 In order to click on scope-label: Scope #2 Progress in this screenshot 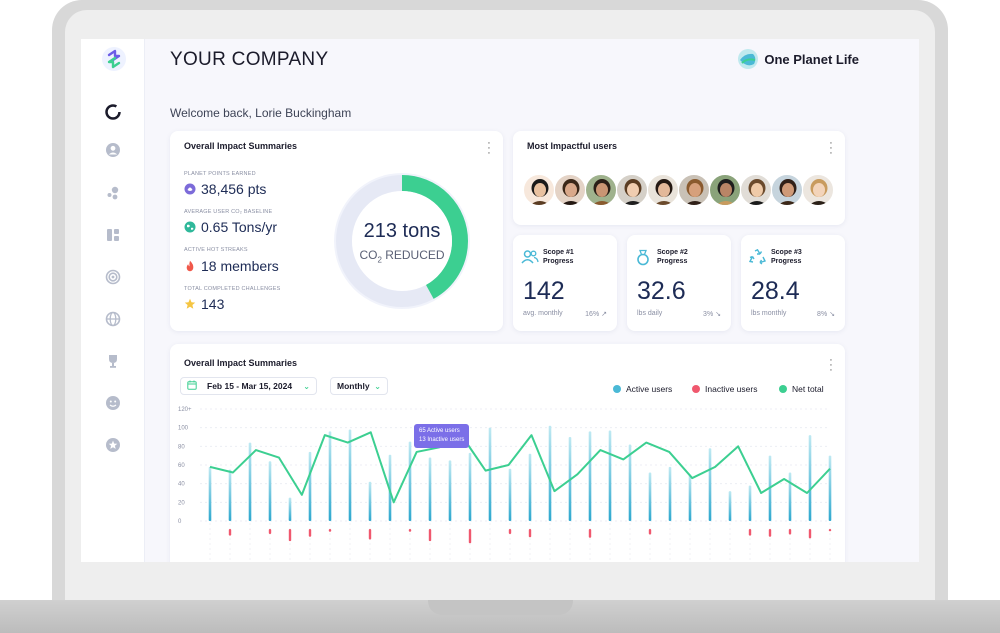, I will do `click(672, 257)`.